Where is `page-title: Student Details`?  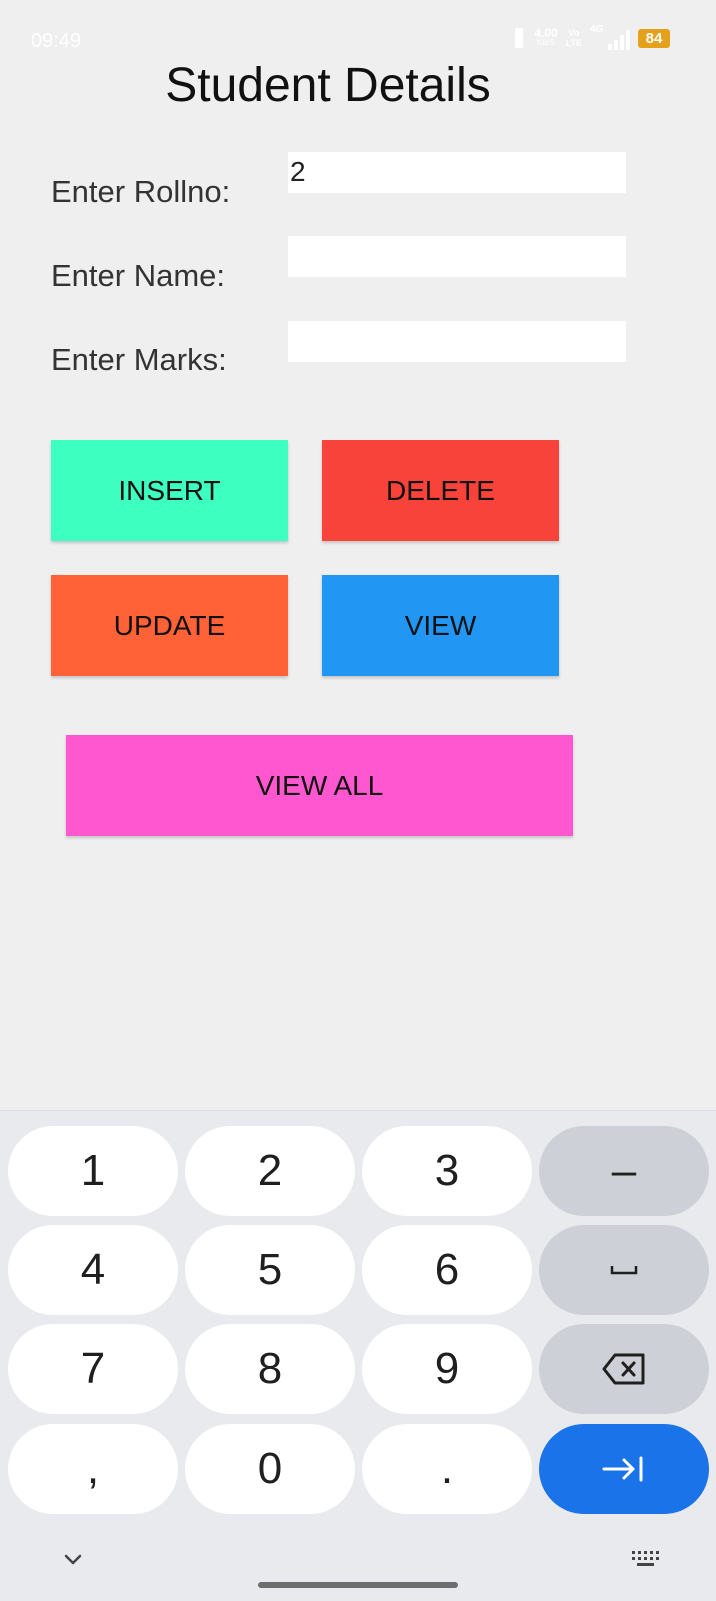
page-title: Student Details is located at coordinates (328, 85).